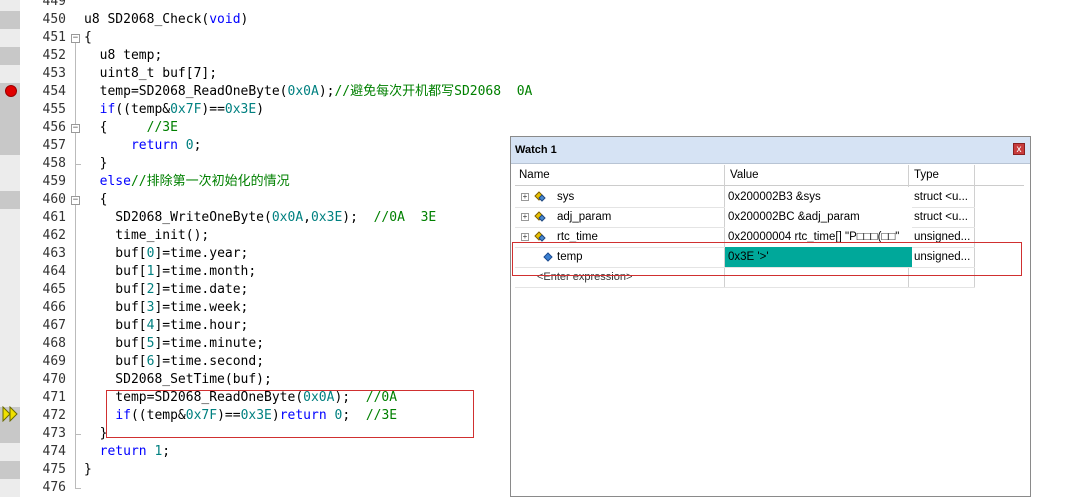  What do you see at coordinates (187, 182) in the screenshot?
I see `code-line: else//排除第一次初始化的情况` at bounding box center [187, 182].